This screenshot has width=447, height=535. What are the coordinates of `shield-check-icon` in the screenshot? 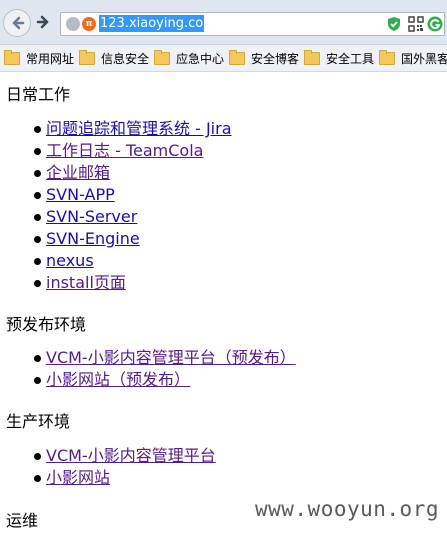 It's located at (394, 24).